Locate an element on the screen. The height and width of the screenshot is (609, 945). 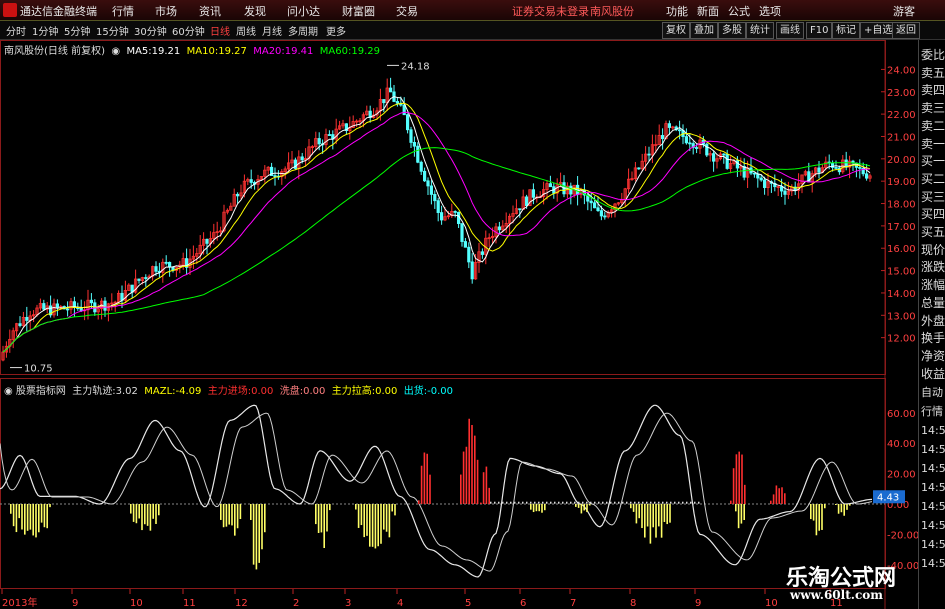
period-day: 日线 is located at coordinates (220, 30).